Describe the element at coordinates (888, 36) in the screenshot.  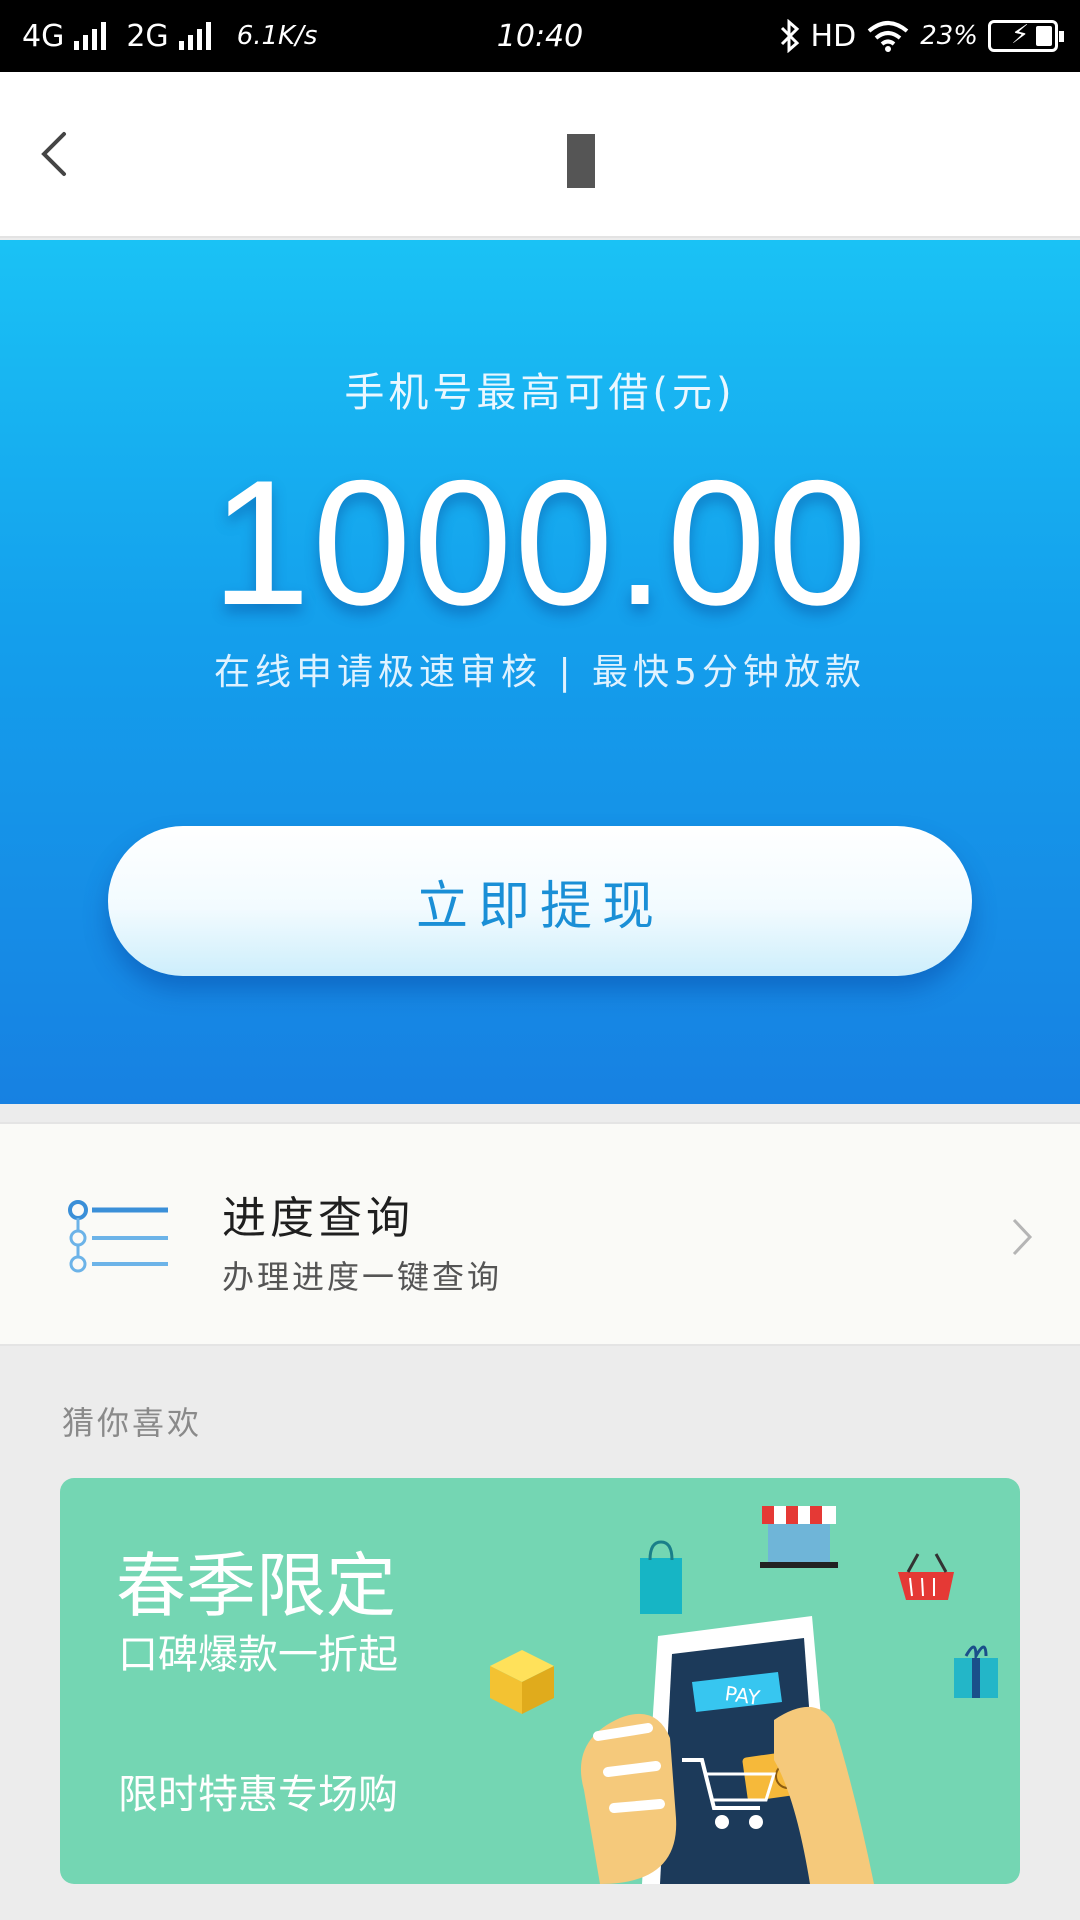
I see `wifi-icon` at that location.